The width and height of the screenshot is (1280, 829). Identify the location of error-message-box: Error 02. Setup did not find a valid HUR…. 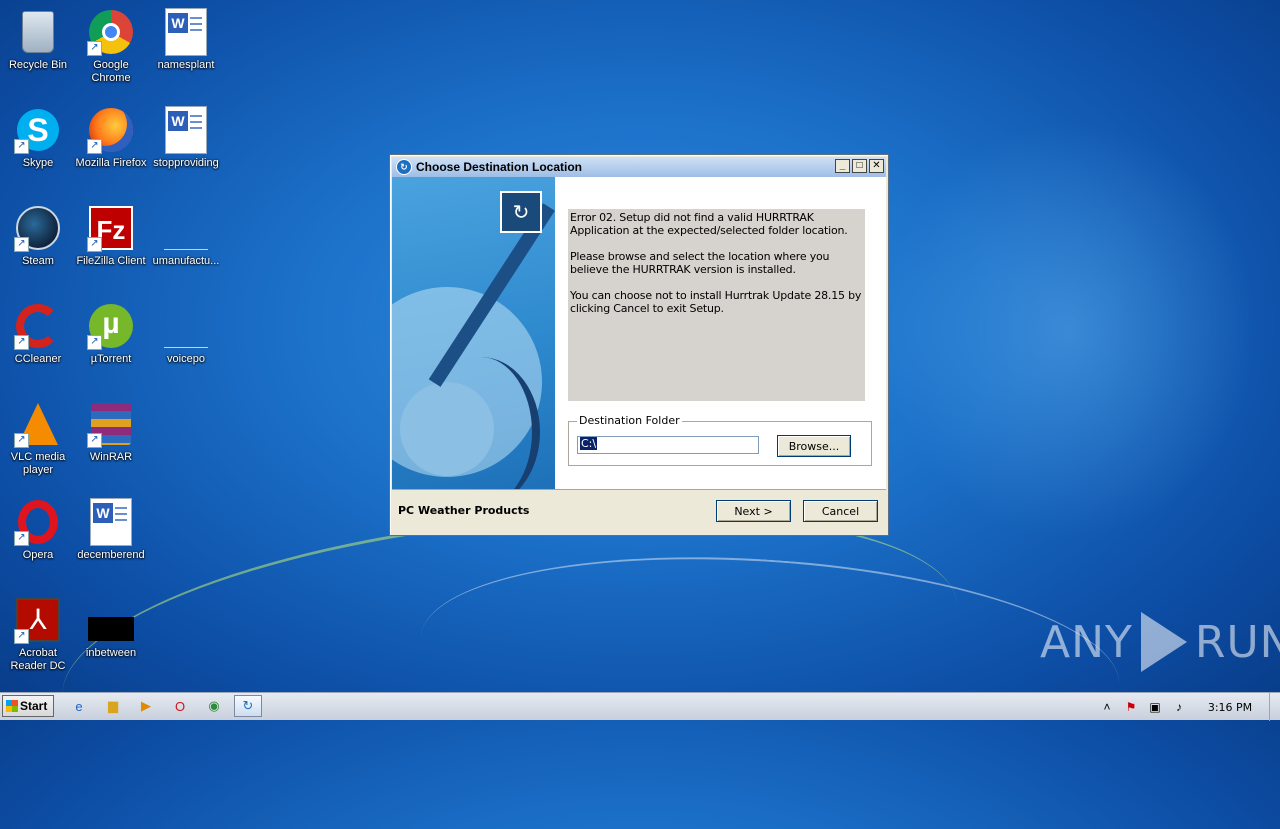
(716, 305).